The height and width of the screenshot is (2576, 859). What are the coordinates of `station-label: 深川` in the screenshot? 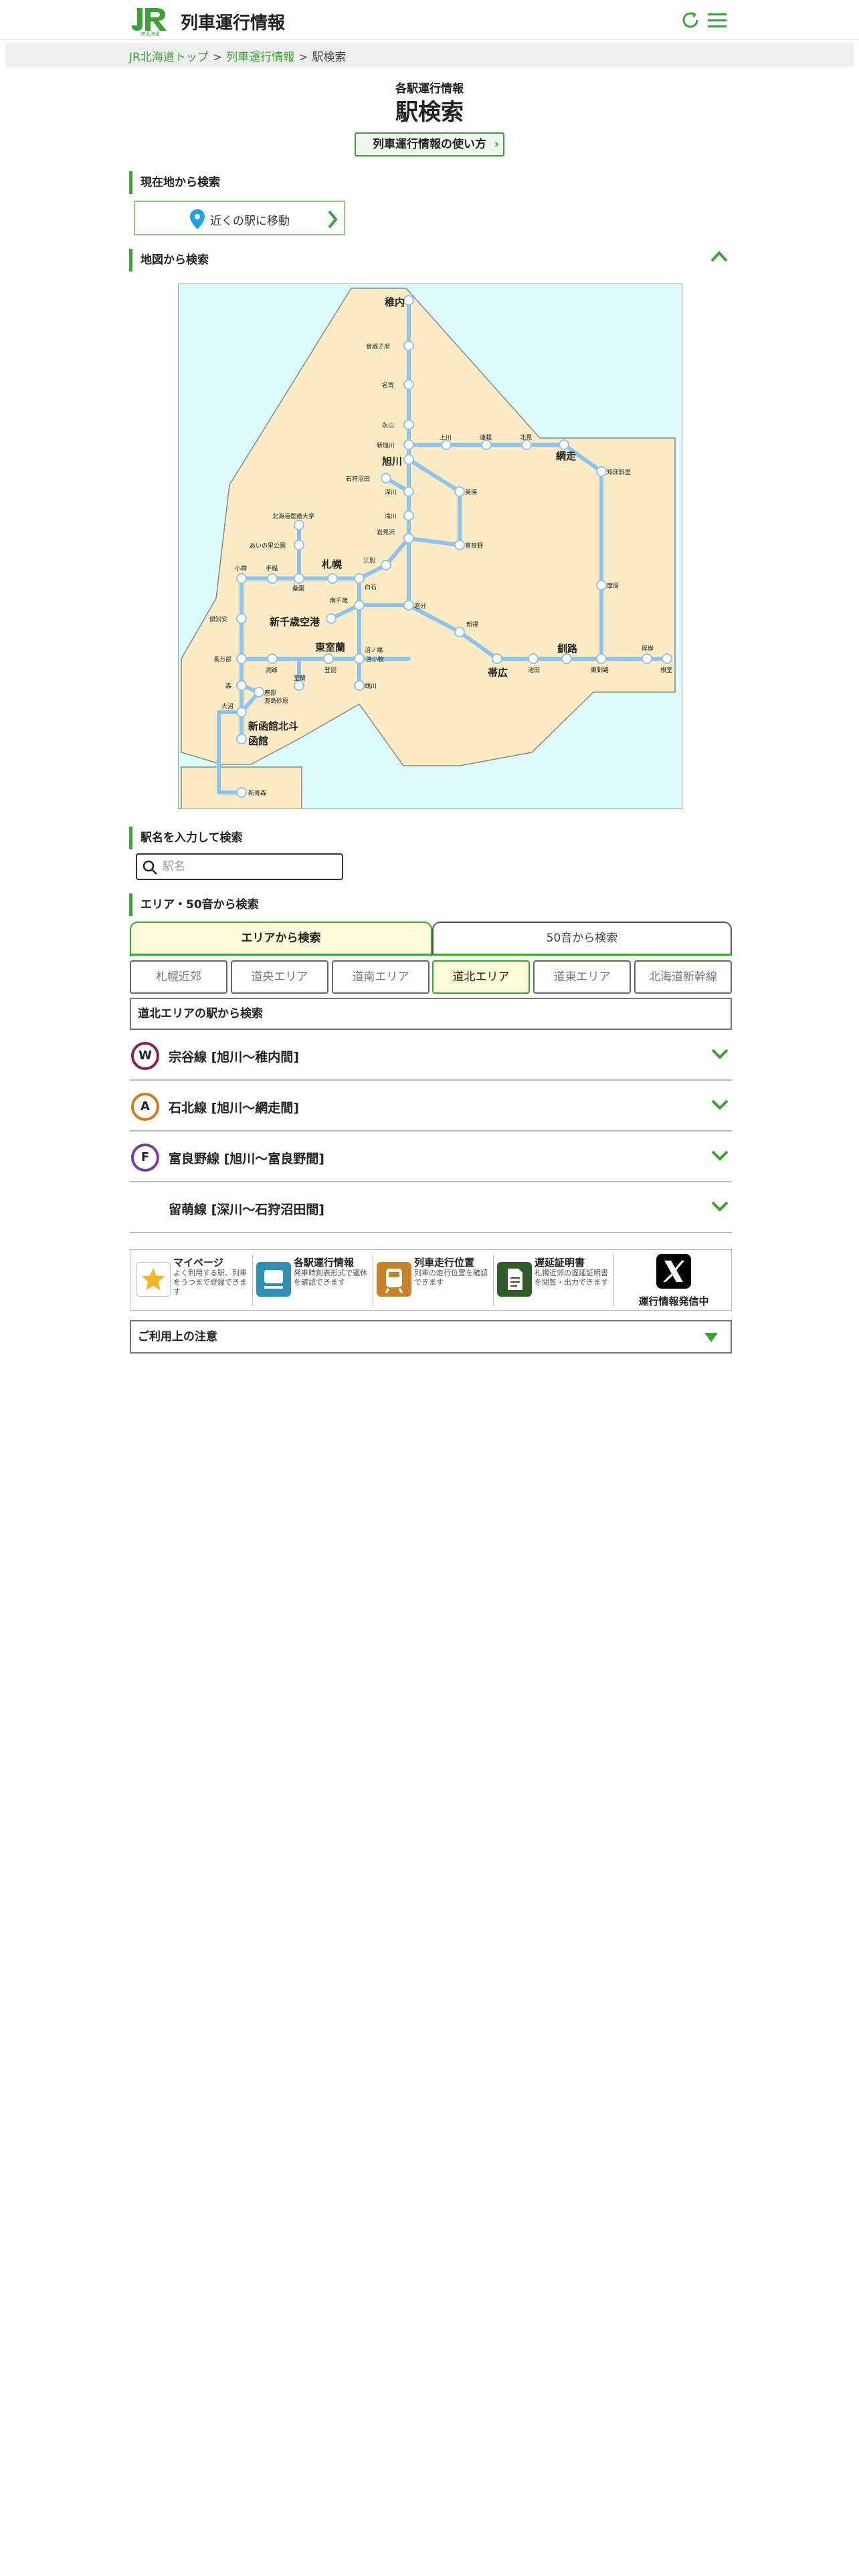 It's located at (391, 492).